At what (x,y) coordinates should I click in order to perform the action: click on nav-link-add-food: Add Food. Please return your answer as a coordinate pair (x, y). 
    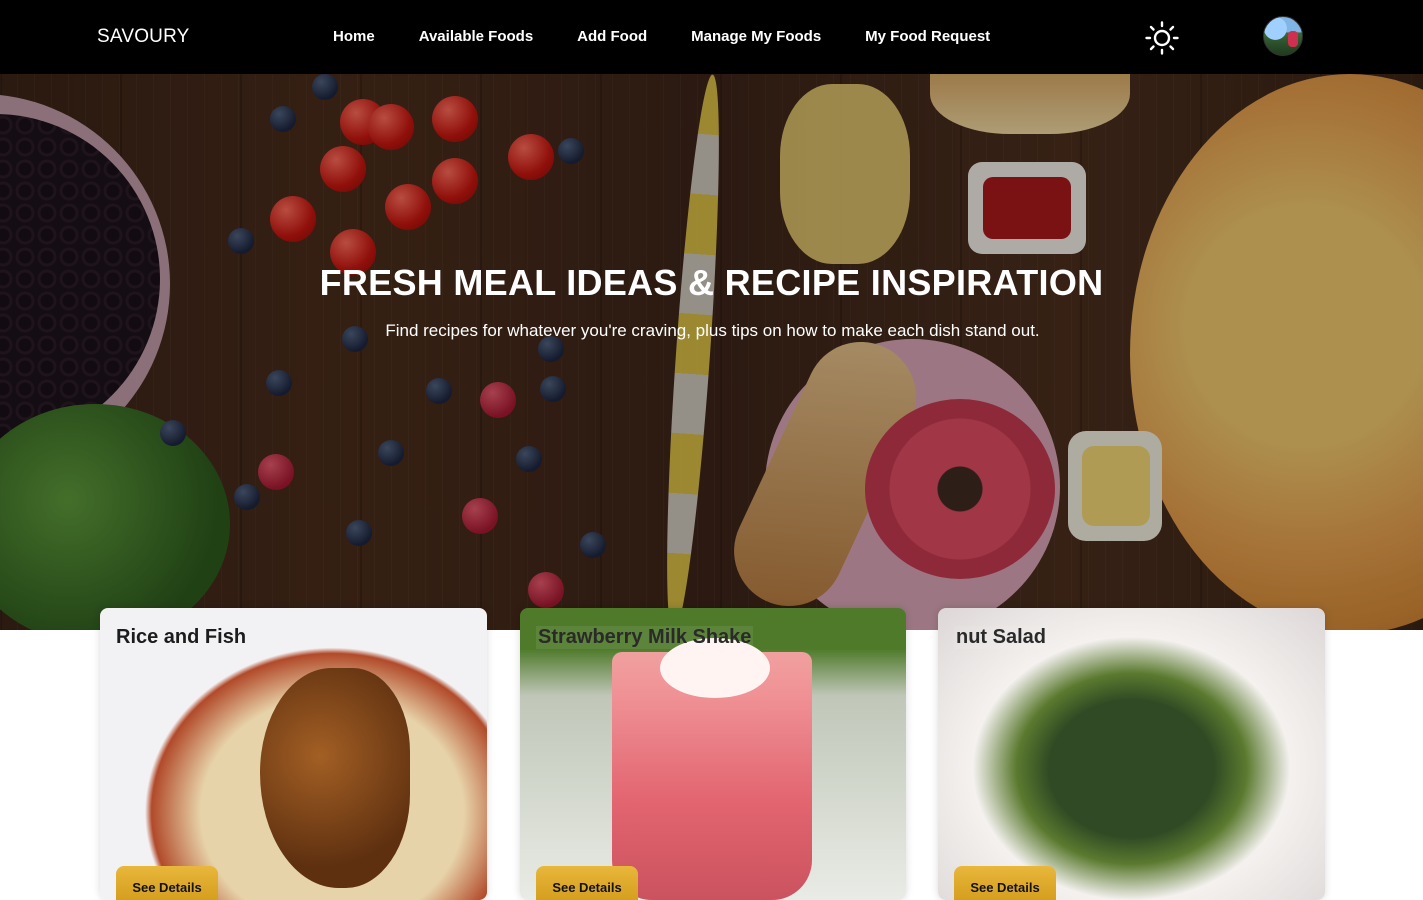
    Looking at the image, I should click on (612, 36).